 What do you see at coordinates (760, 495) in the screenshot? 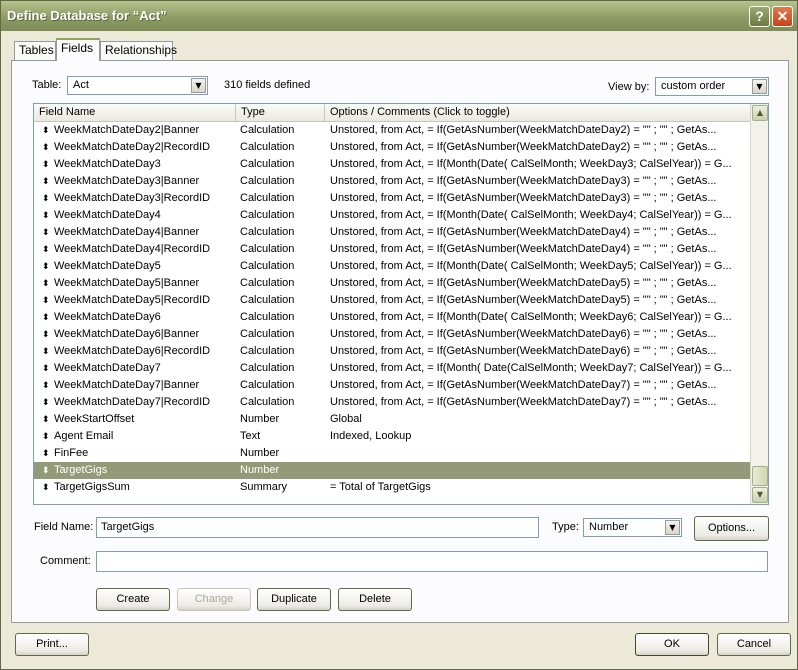
I see `scroll-down-icon: ▼` at bounding box center [760, 495].